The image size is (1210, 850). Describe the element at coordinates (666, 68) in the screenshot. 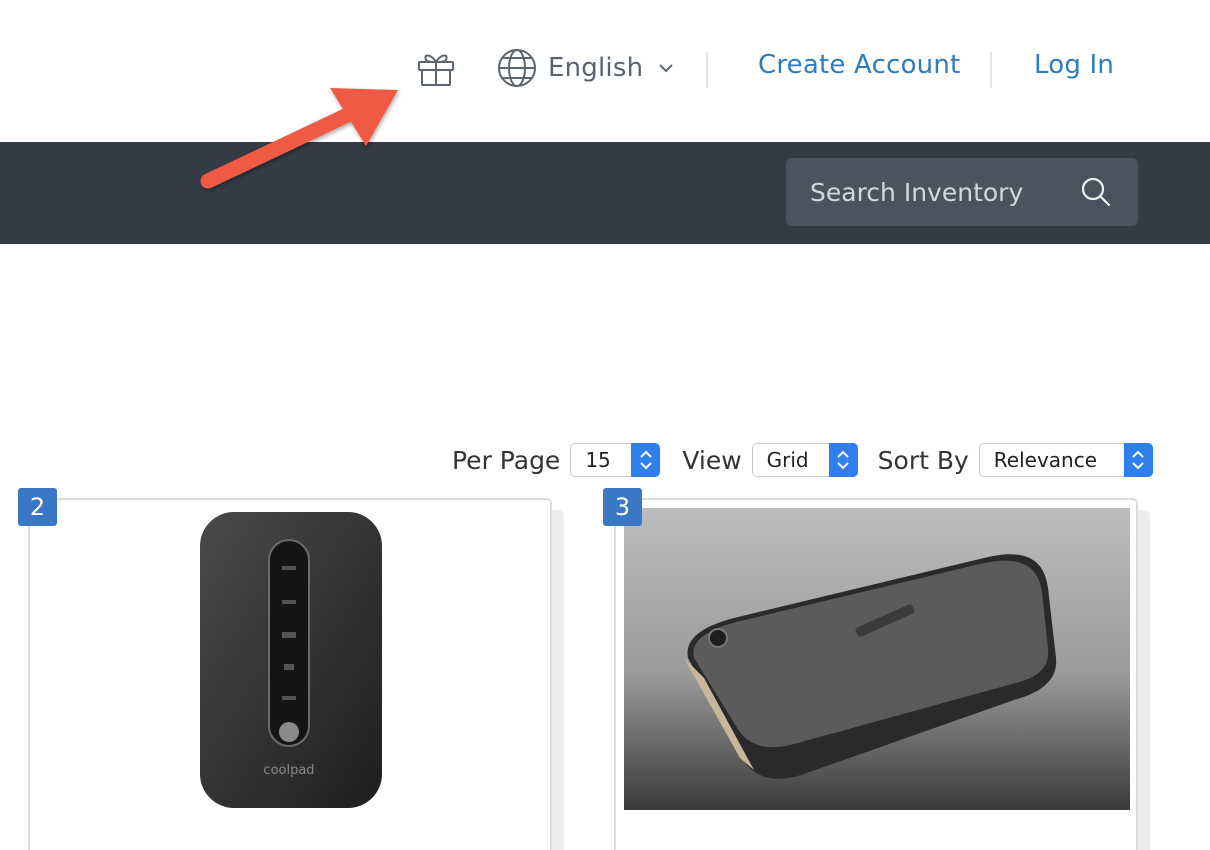

I see `chevron-down-icon` at that location.